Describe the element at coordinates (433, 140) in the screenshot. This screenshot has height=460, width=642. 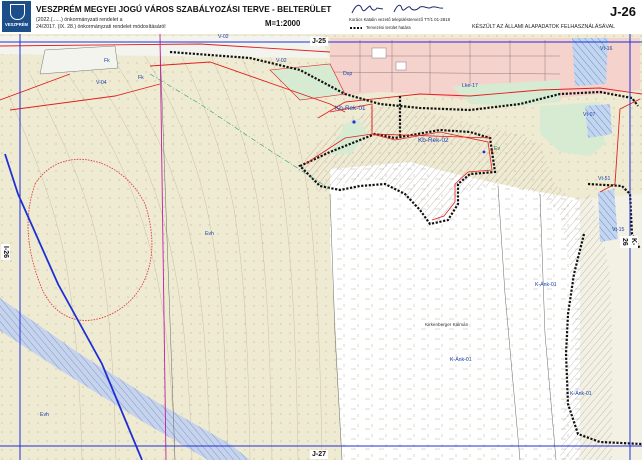
I see `zone-kb-rek-02: Kb-Rek-02` at that location.